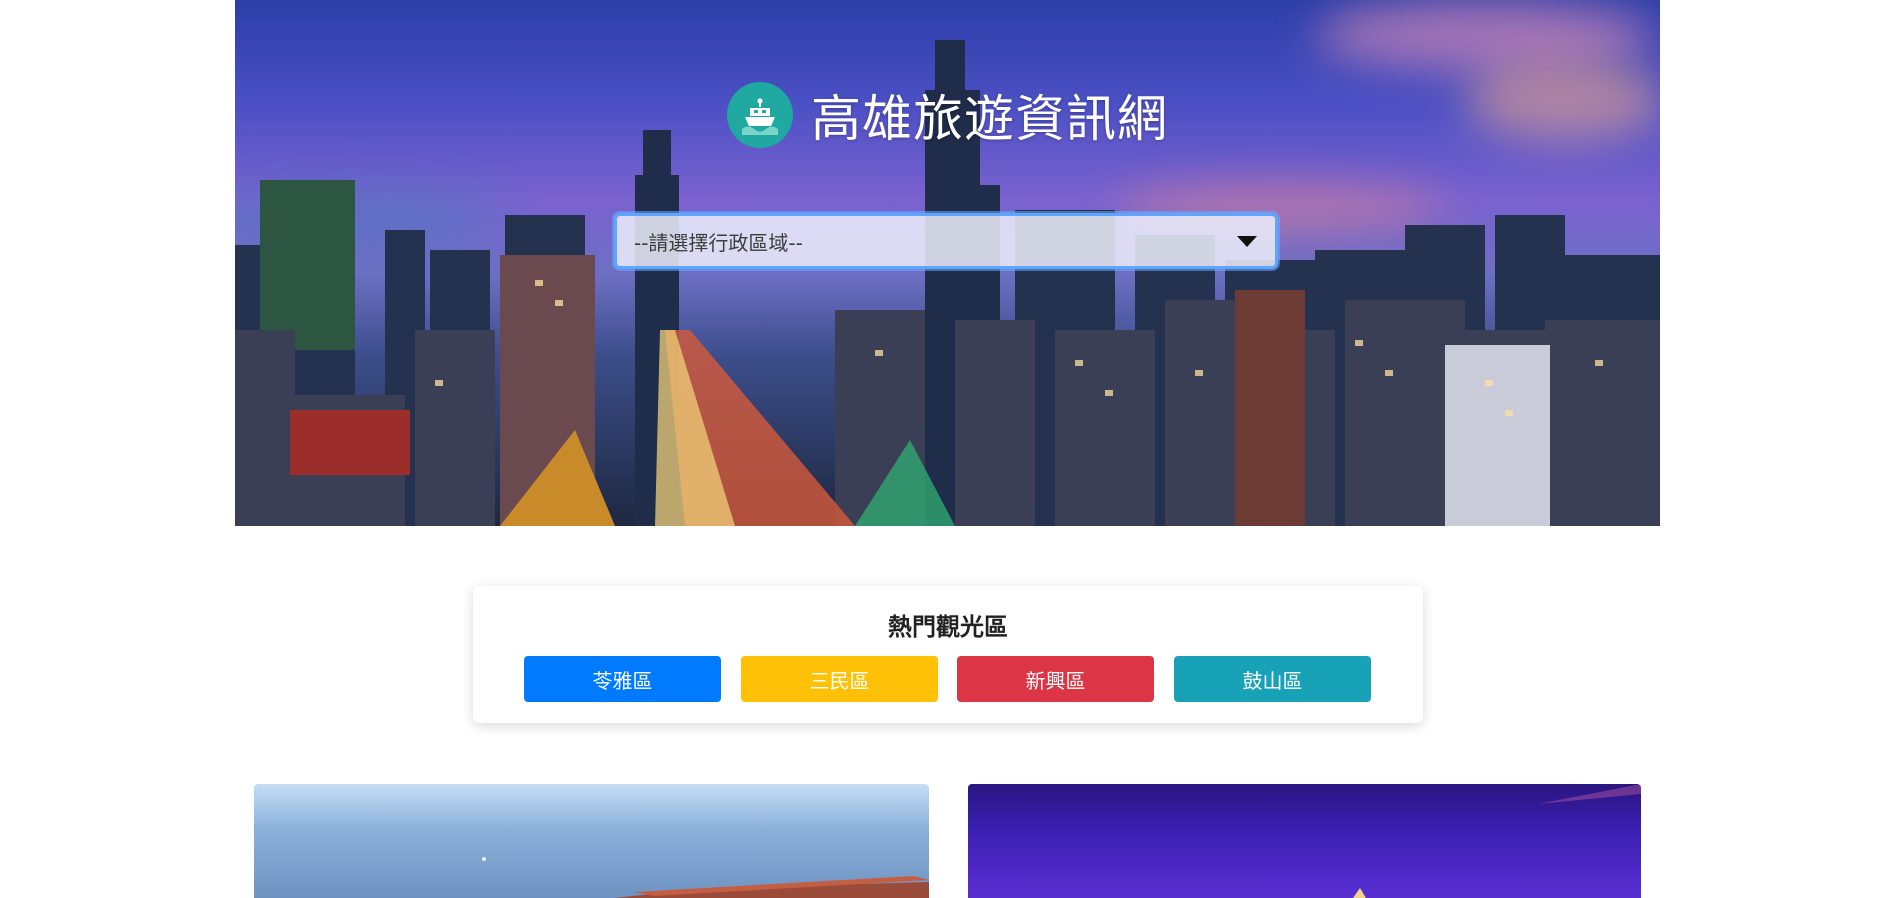 The image size is (1894, 898). I want to click on district-button-sanmin: 三民區, so click(839, 679).